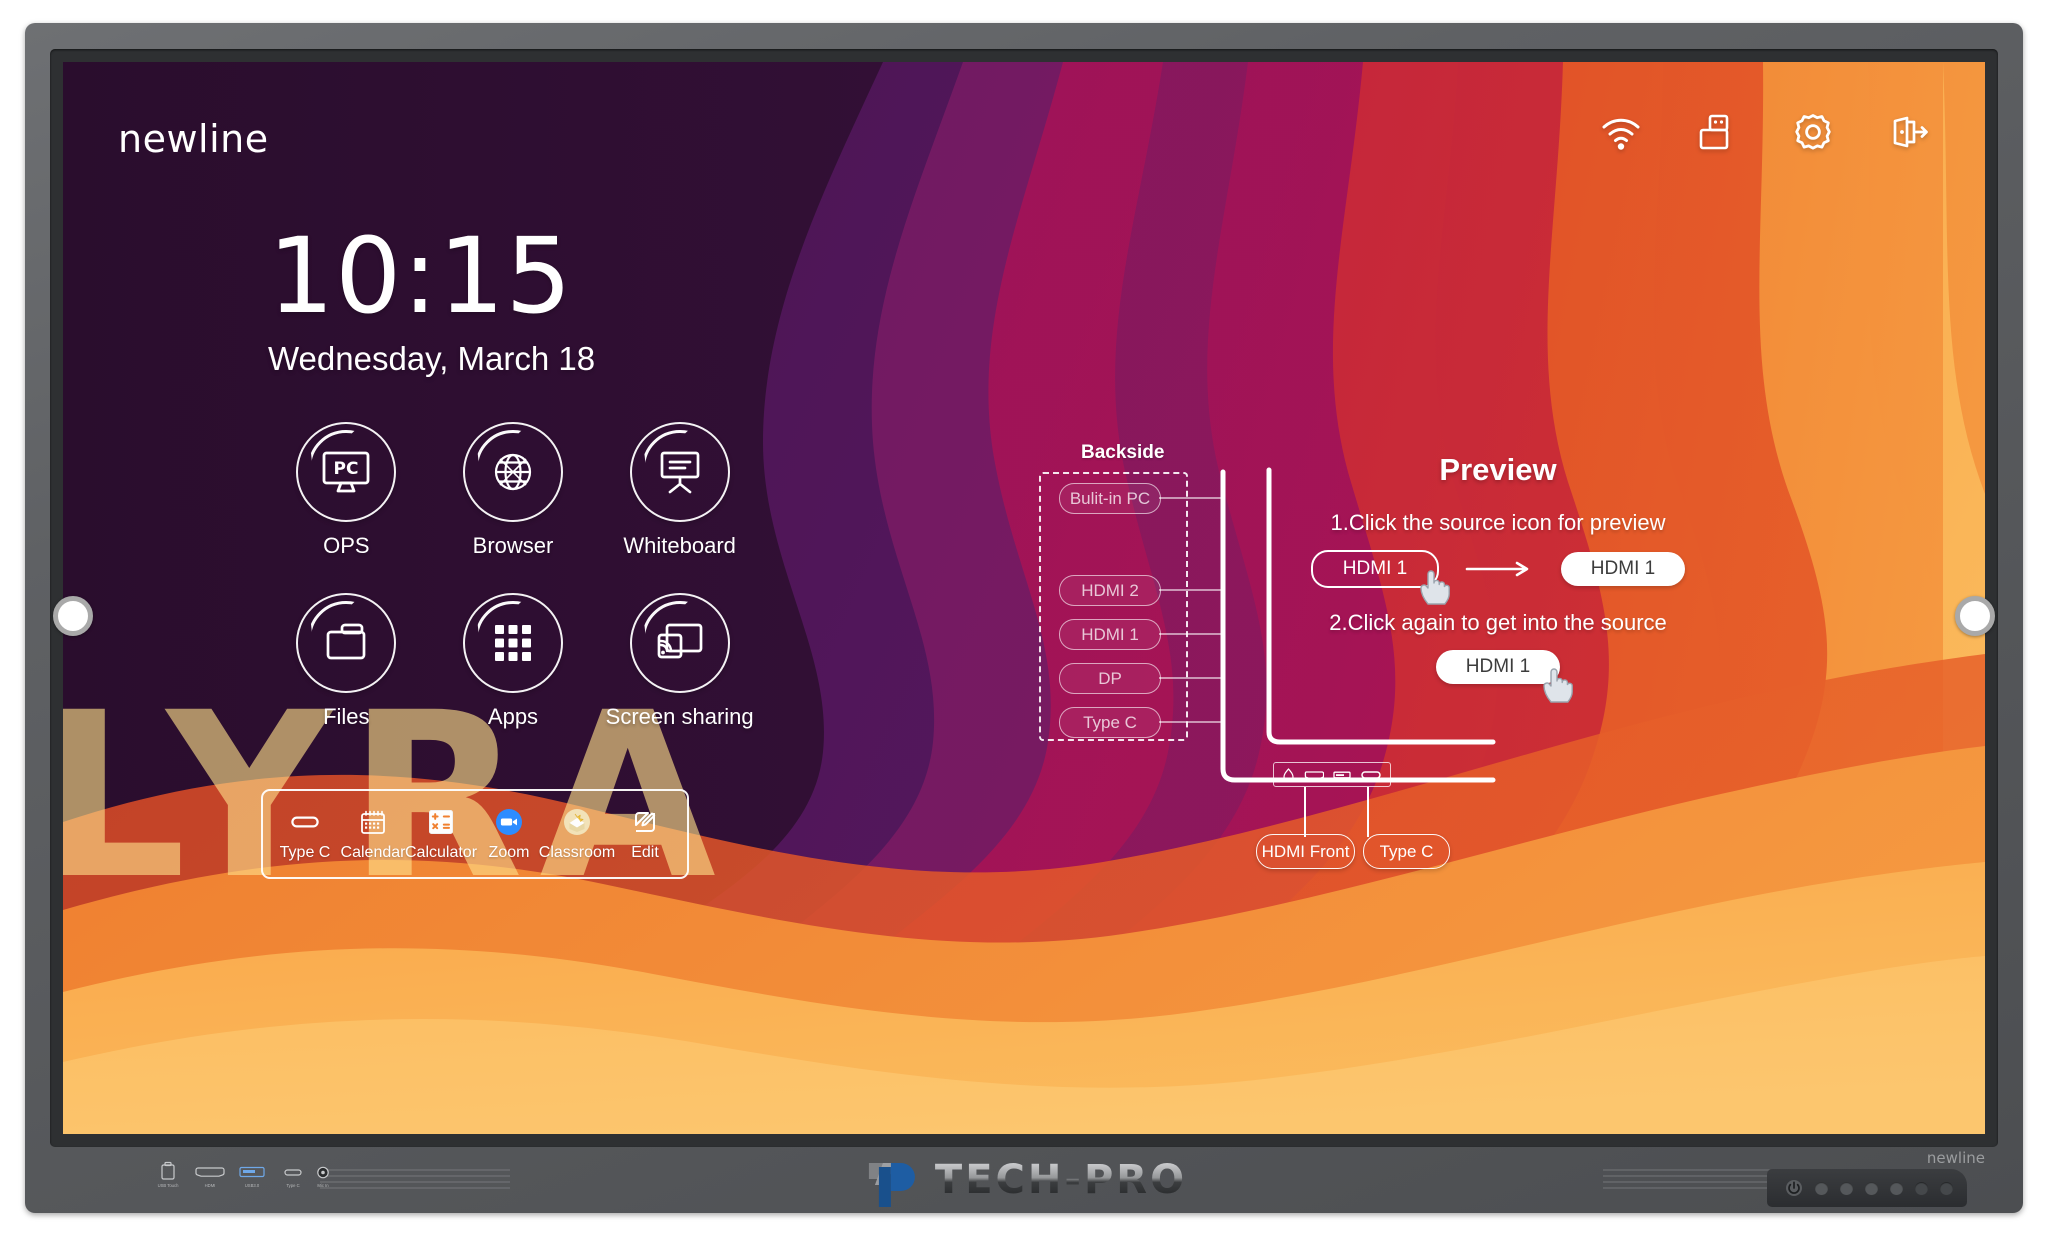  I want to click on launcher-label: OPS, so click(346, 545).